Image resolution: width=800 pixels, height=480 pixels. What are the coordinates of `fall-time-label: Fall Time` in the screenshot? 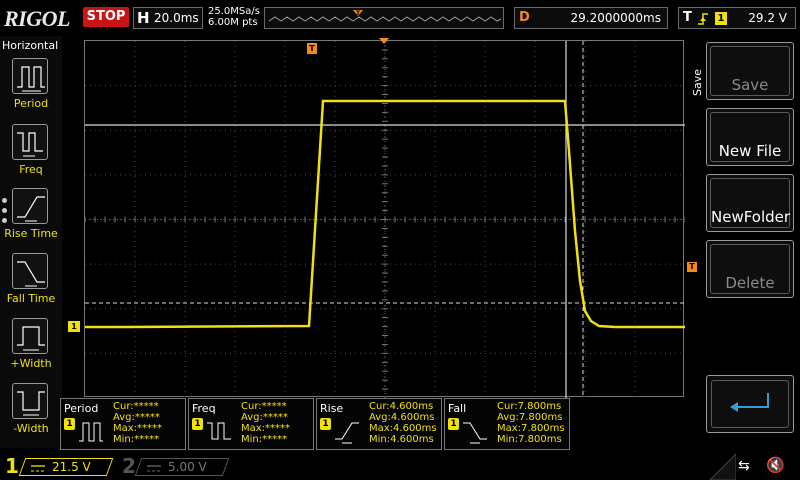 It's located at (31, 298).